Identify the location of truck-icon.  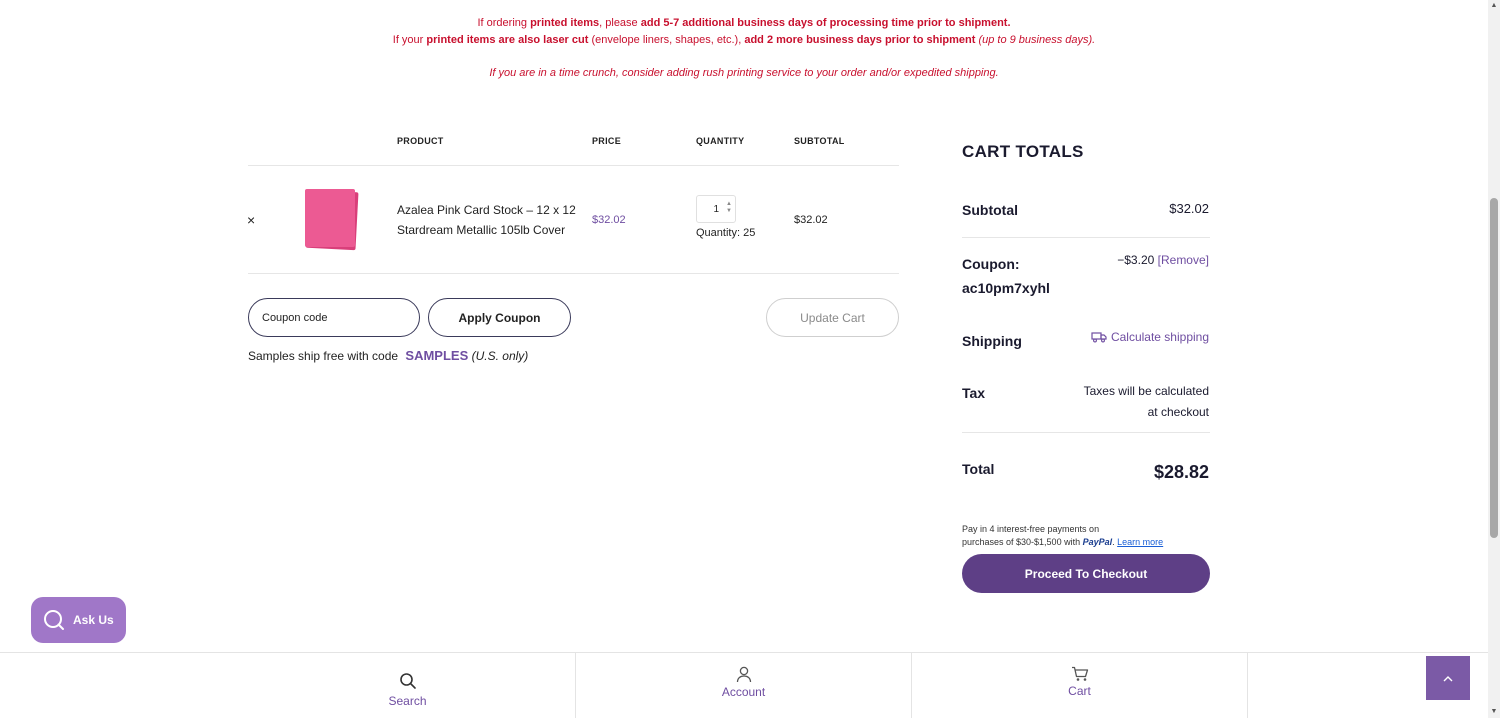
(1099, 337).